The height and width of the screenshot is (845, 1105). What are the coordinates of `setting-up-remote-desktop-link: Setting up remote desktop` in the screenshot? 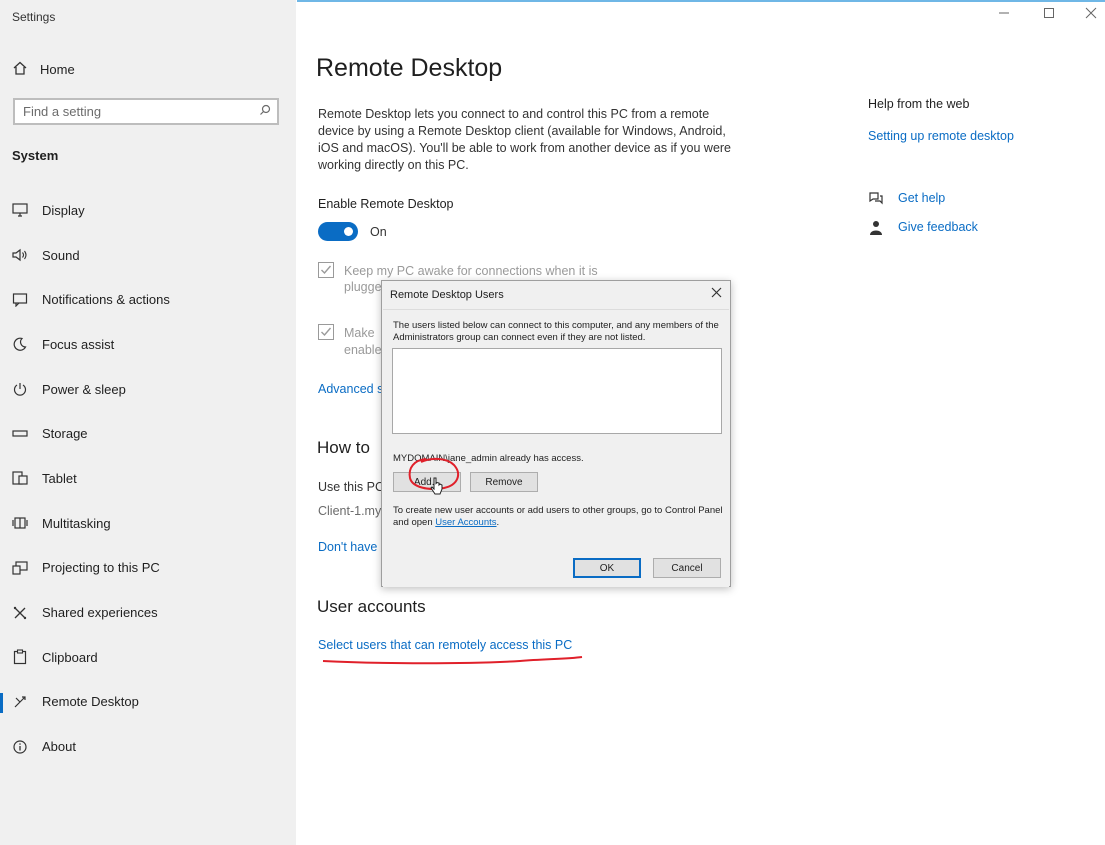 It's located at (941, 136).